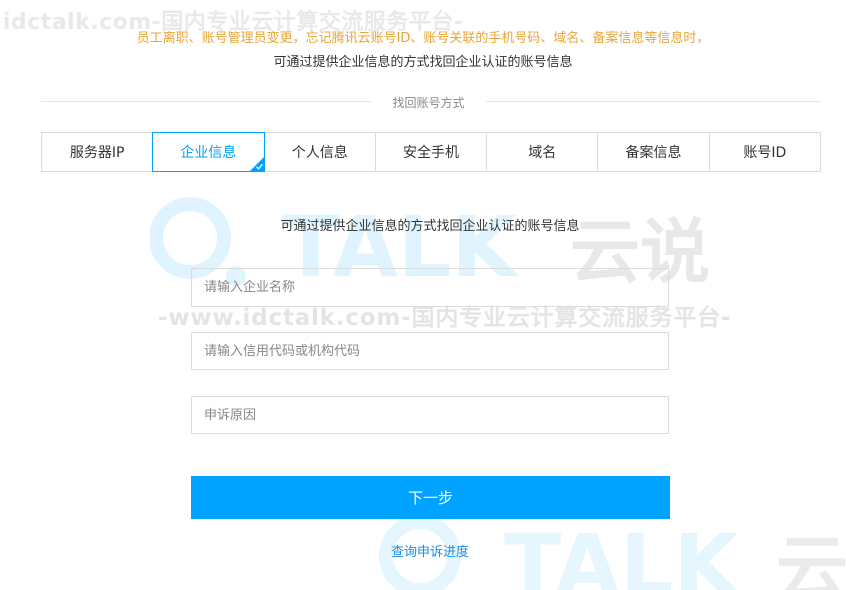  I want to click on tab-label: 服务器IP, so click(97, 153).